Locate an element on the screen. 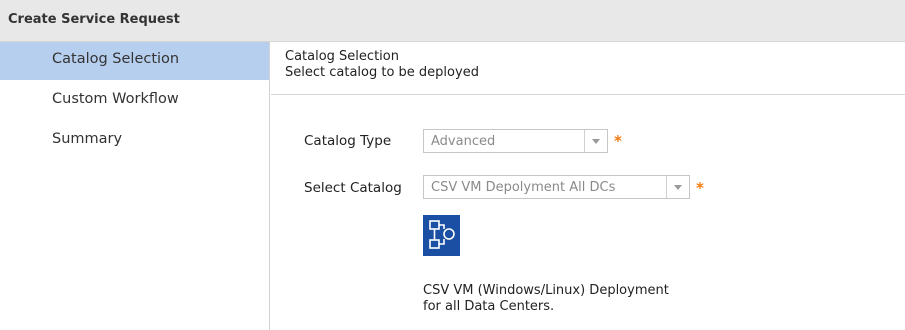 This screenshot has height=330, width=905. catalog-type-value: Advanced is located at coordinates (463, 141).